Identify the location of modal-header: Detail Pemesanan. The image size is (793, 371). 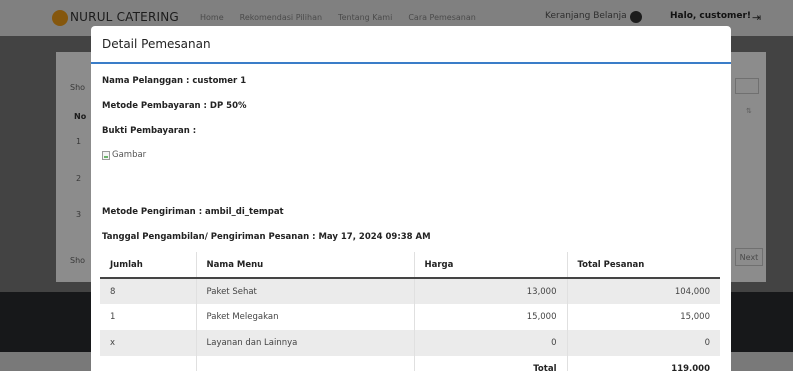
(411, 45).